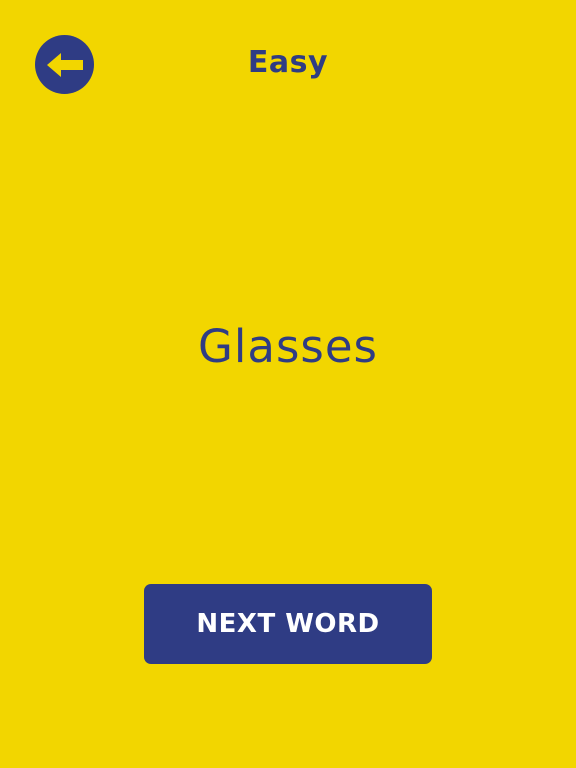  I want to click on difficulty-title: Easy, so click(288, 62).